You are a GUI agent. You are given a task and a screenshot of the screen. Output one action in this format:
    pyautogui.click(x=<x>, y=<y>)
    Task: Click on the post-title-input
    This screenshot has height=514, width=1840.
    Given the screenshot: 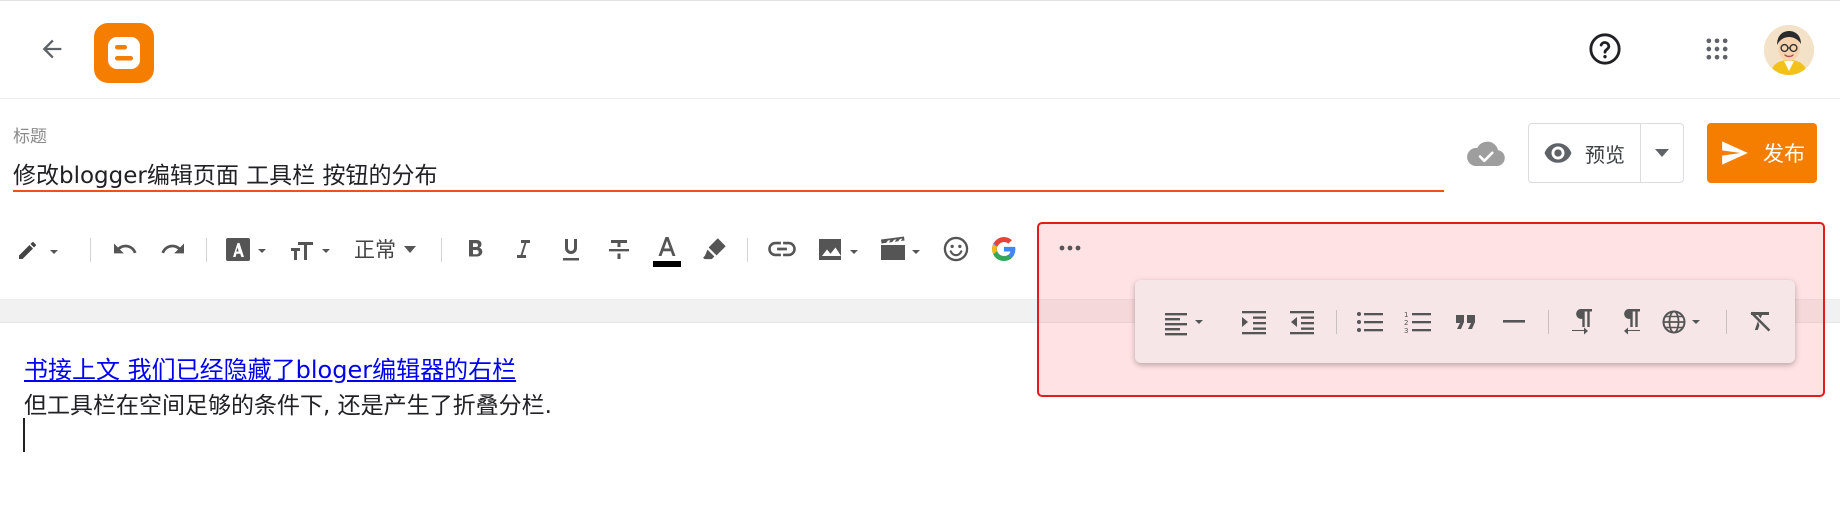 What is the action you would take?
    pyautogui.click(x=728, y=174)
    